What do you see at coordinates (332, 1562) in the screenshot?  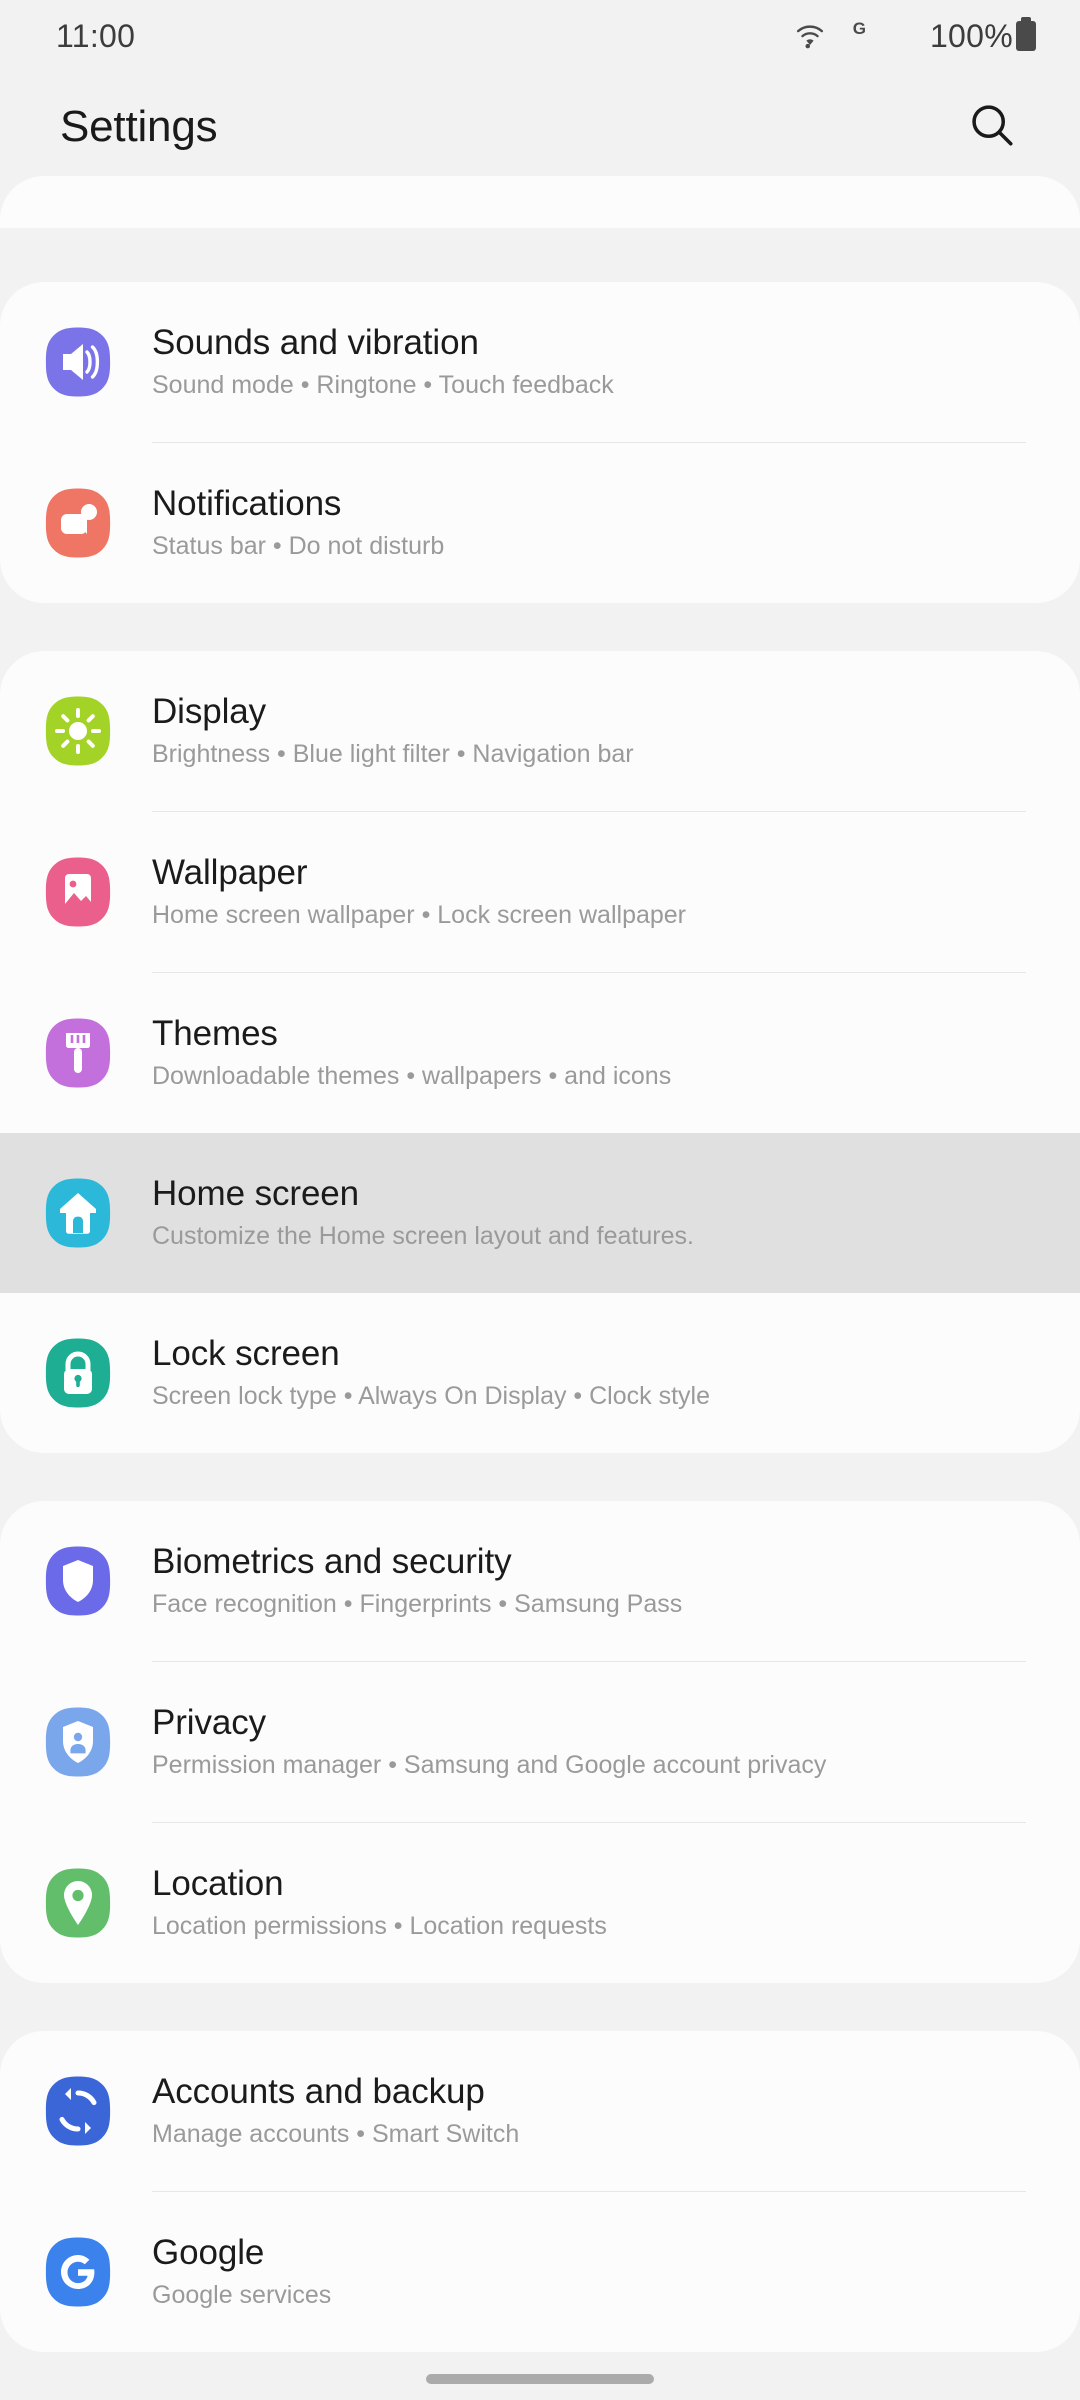 I see `row-title: Biometrics and security` at bounding box center [332, 1562].